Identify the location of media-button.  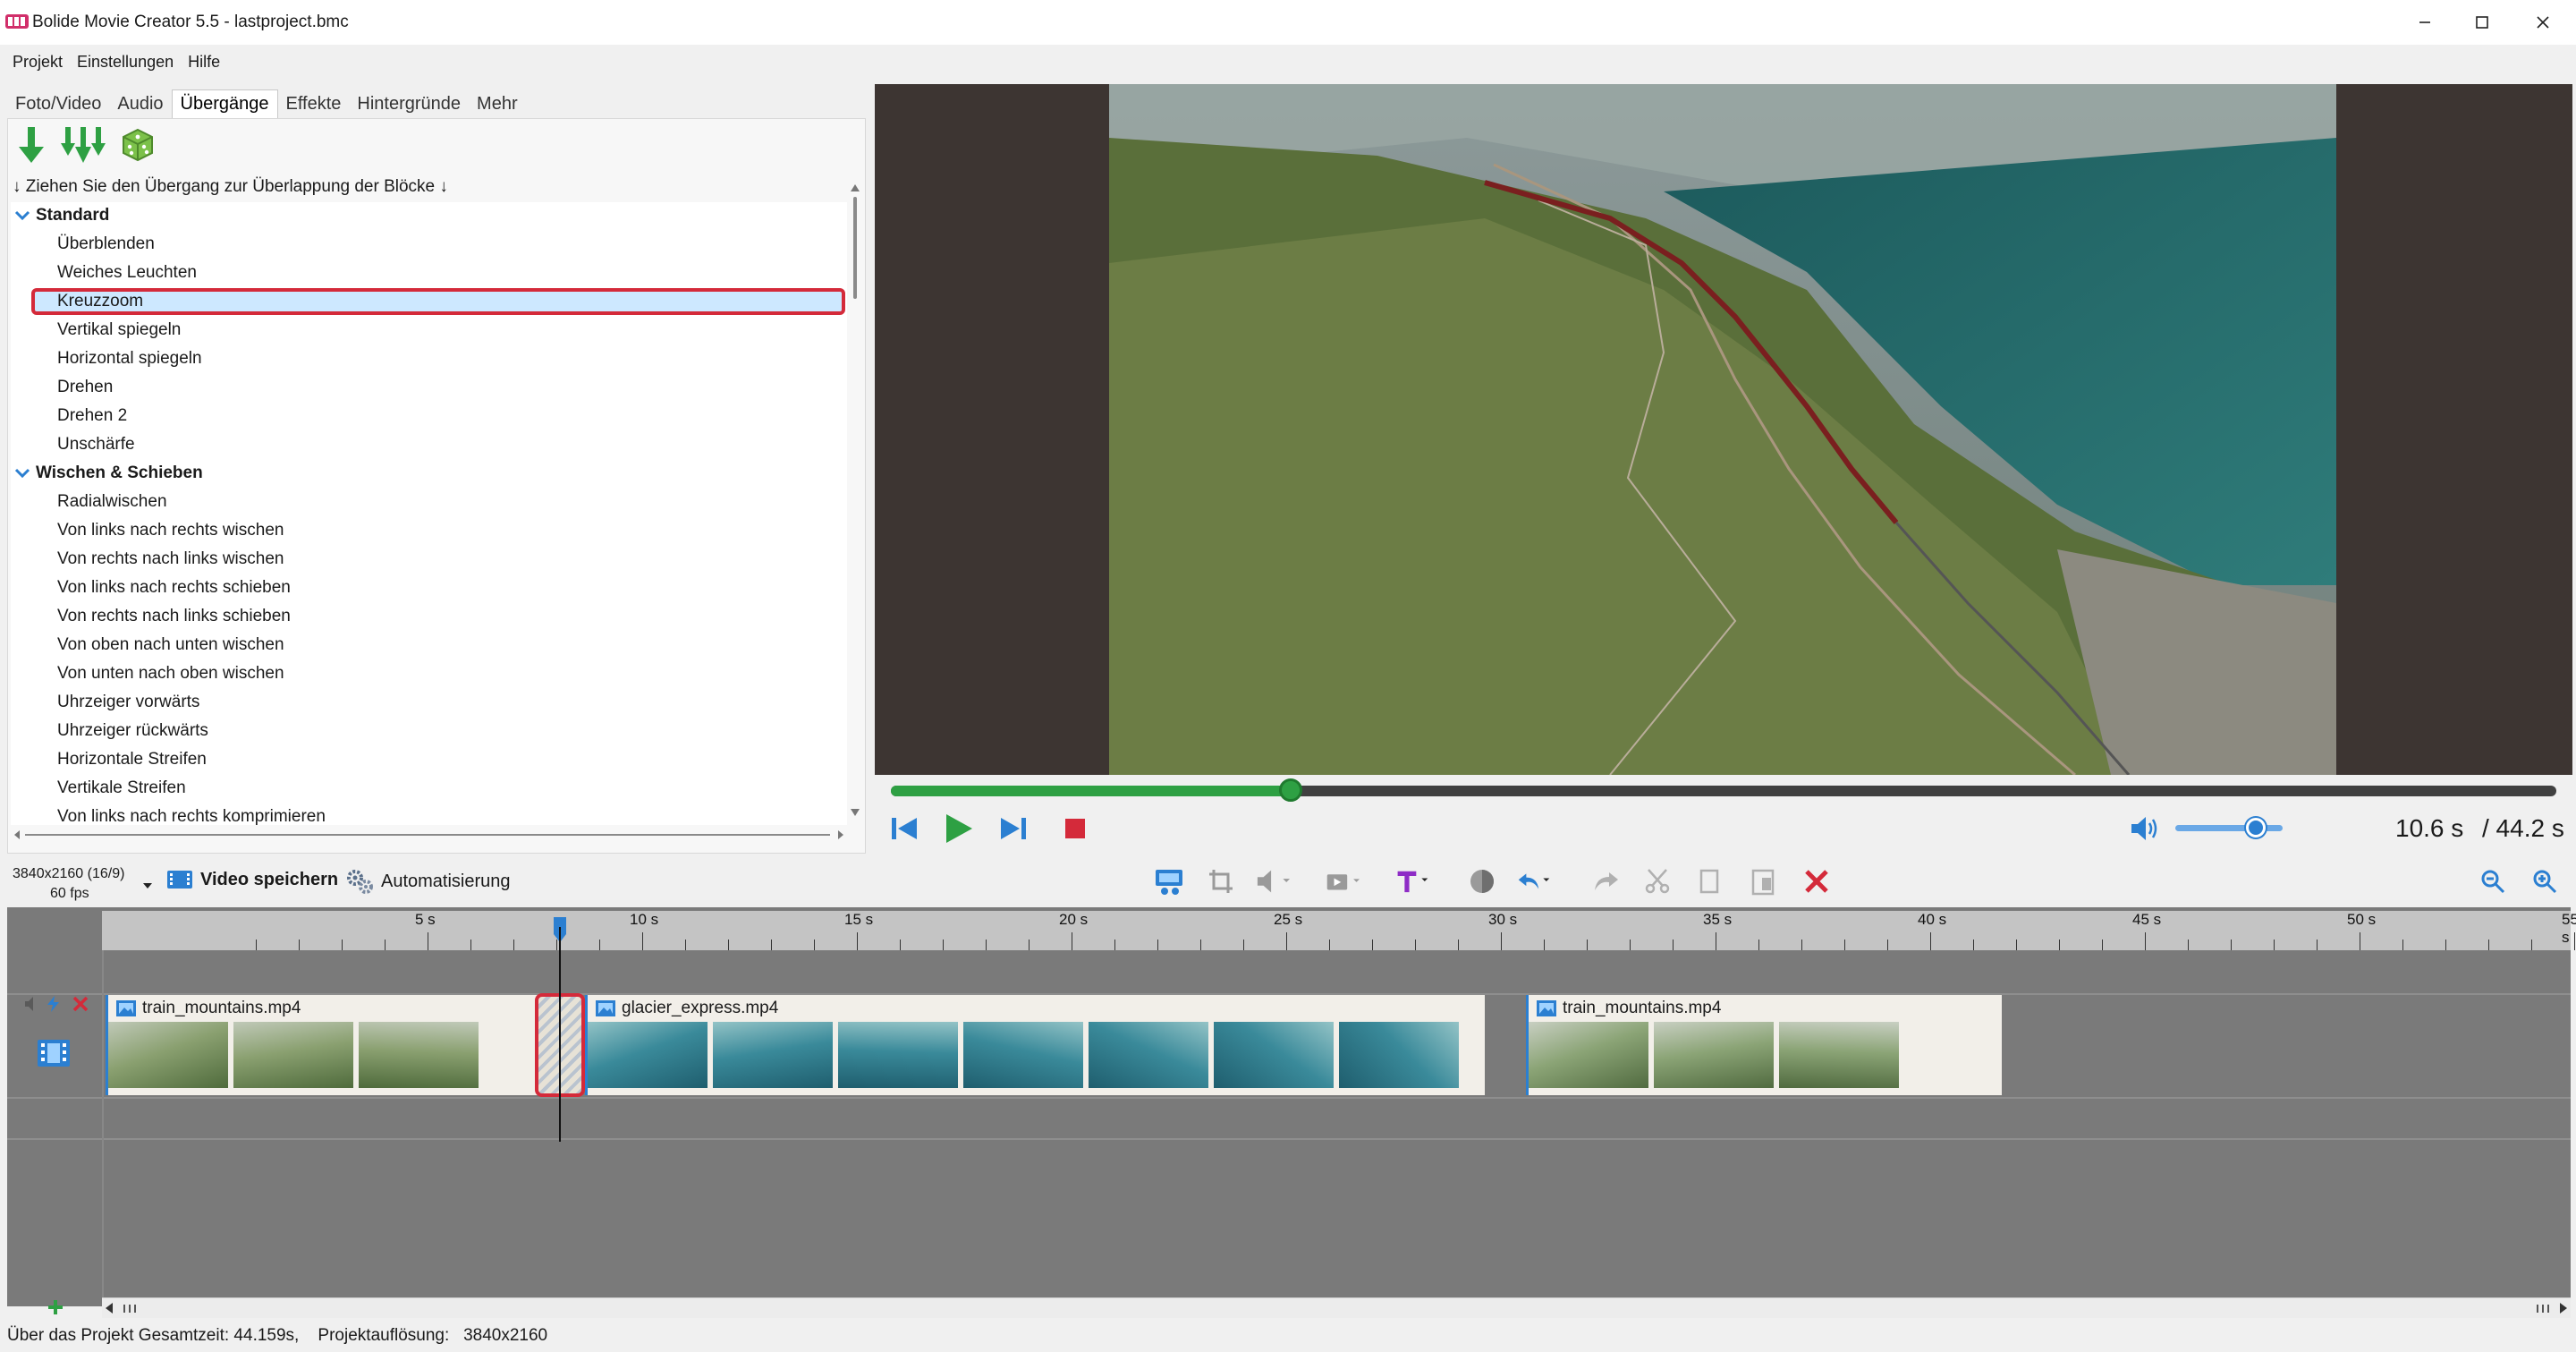
(1343, 881).